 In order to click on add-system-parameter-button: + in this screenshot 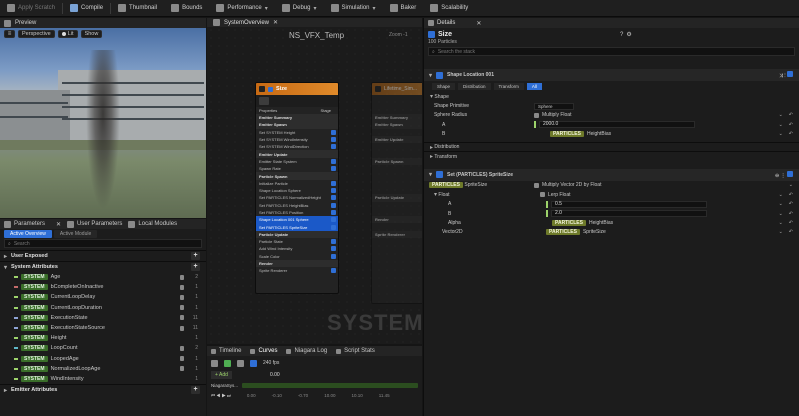, I will do `click(195, 267)`.